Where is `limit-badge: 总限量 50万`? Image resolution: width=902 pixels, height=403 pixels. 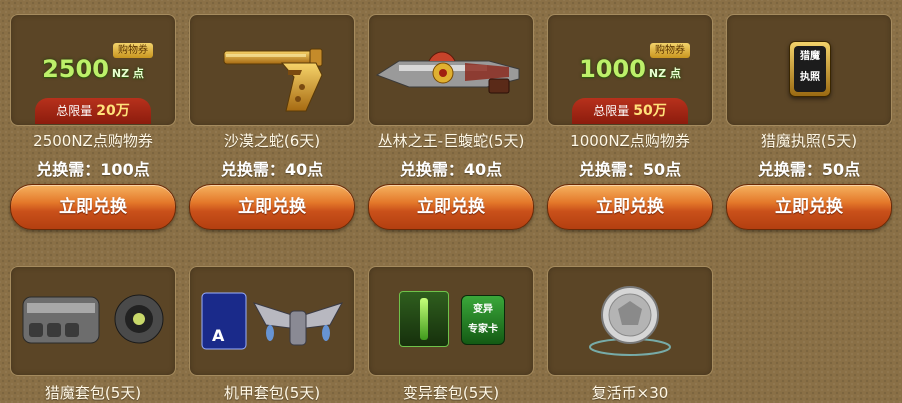 limit-badge: 总限量 50万 is located at coordinates (630, 111).